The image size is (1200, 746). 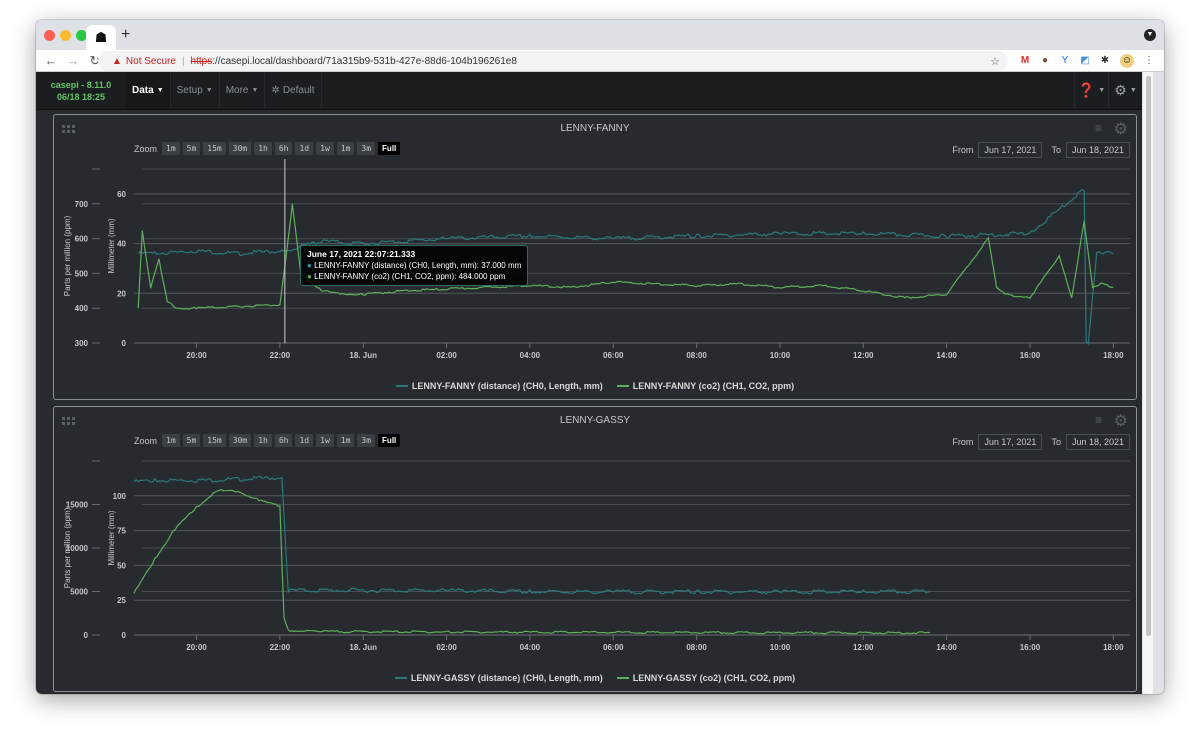 I want to click on x-tick-label: 04:00, so click(x=530, y=355).